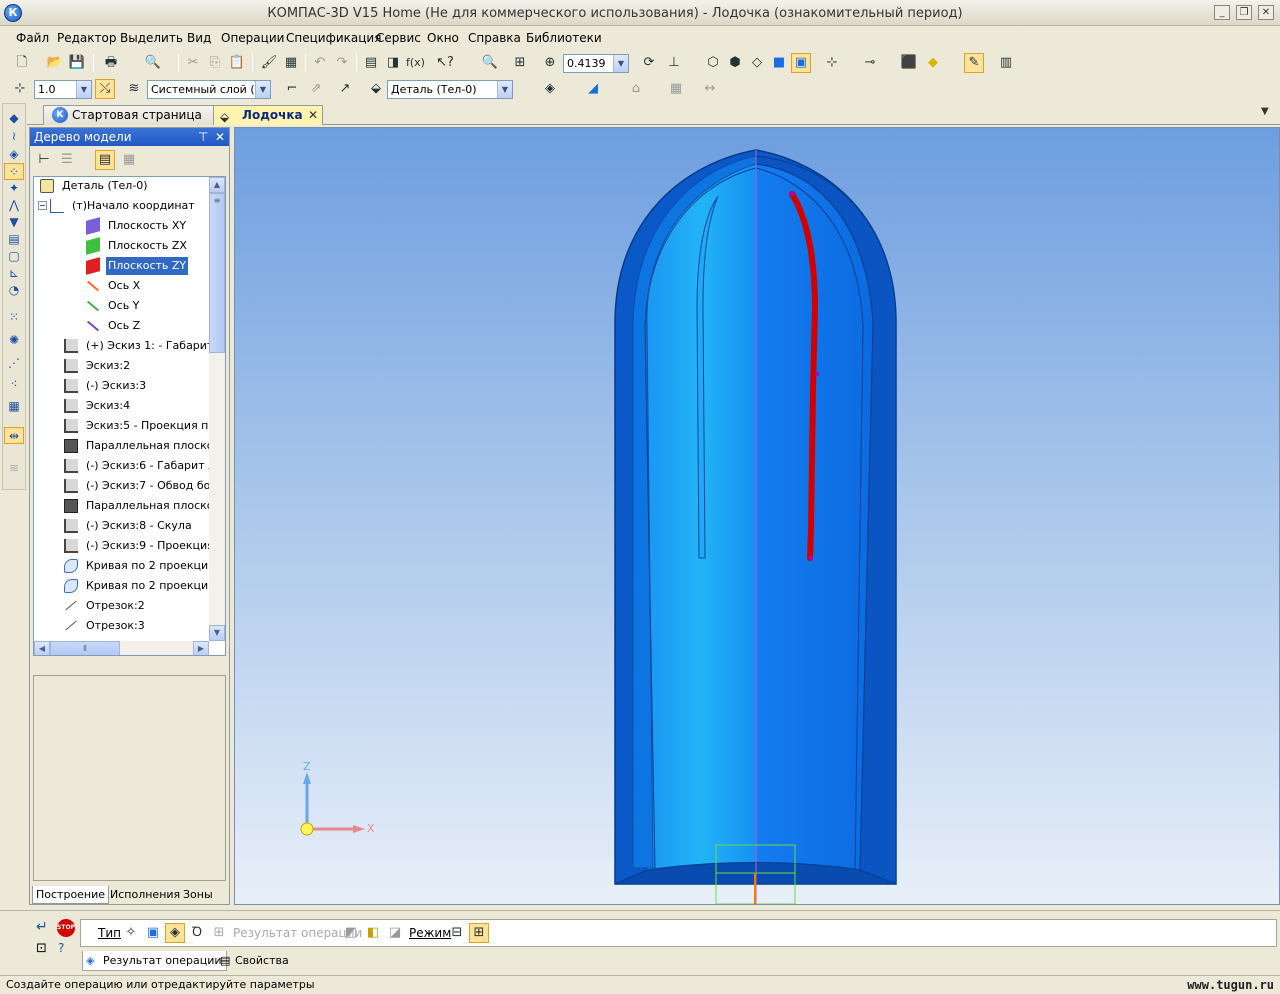  What do you see at coordinates (933, 63) in the screenshot?
I see `mate-icon: ◆` at bounding box center [933, 63].